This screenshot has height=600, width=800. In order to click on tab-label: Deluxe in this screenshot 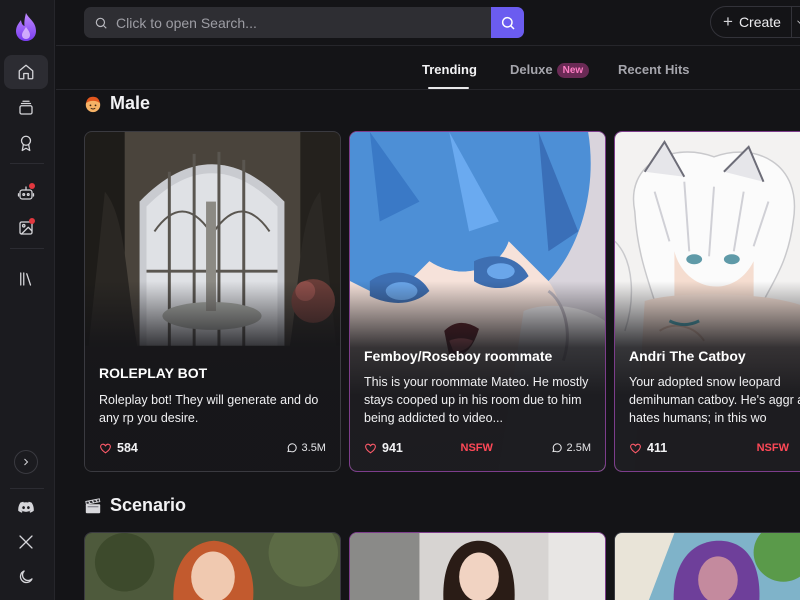, I will do `click(531, 69)`.